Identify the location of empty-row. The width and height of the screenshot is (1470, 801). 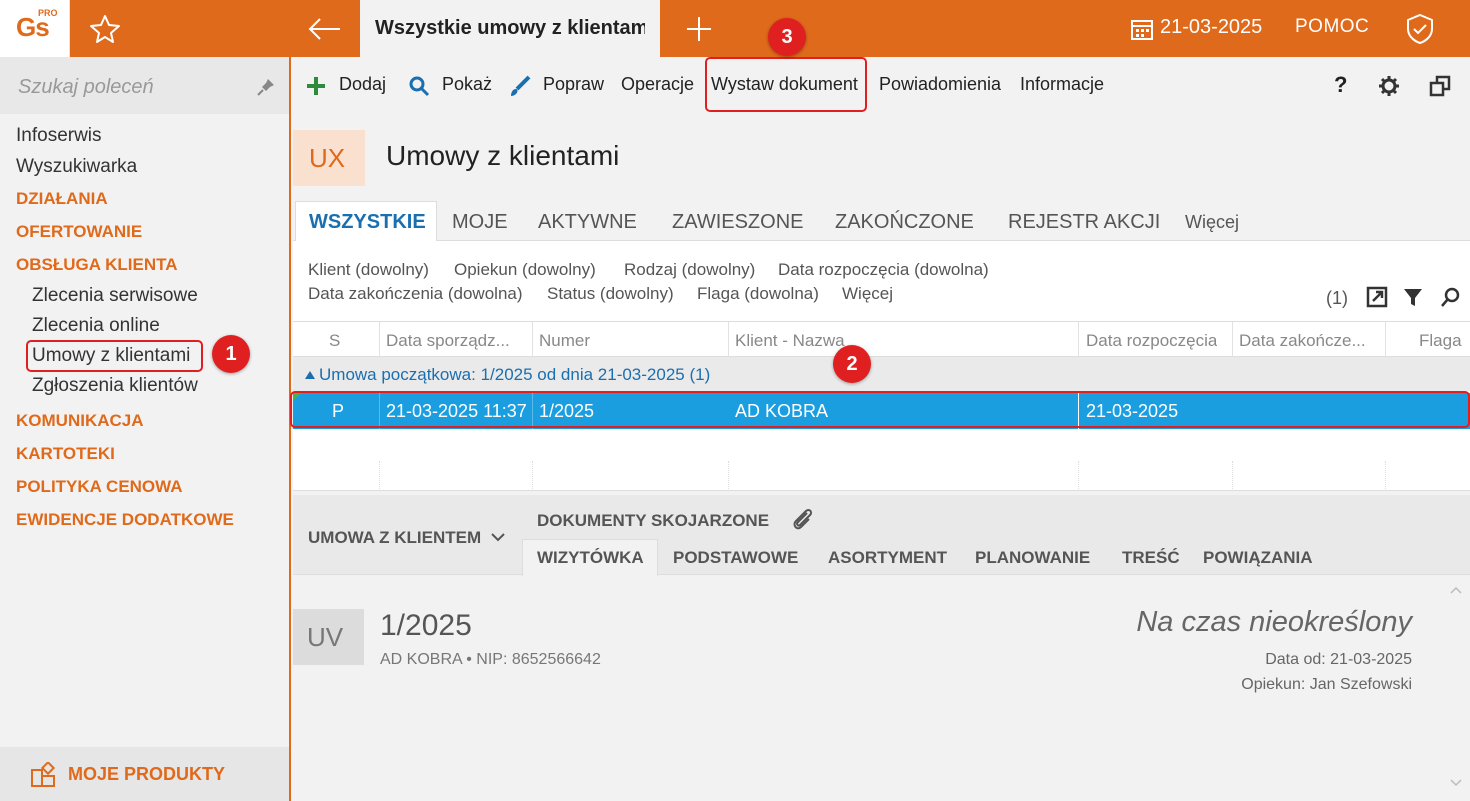
(881, 476).